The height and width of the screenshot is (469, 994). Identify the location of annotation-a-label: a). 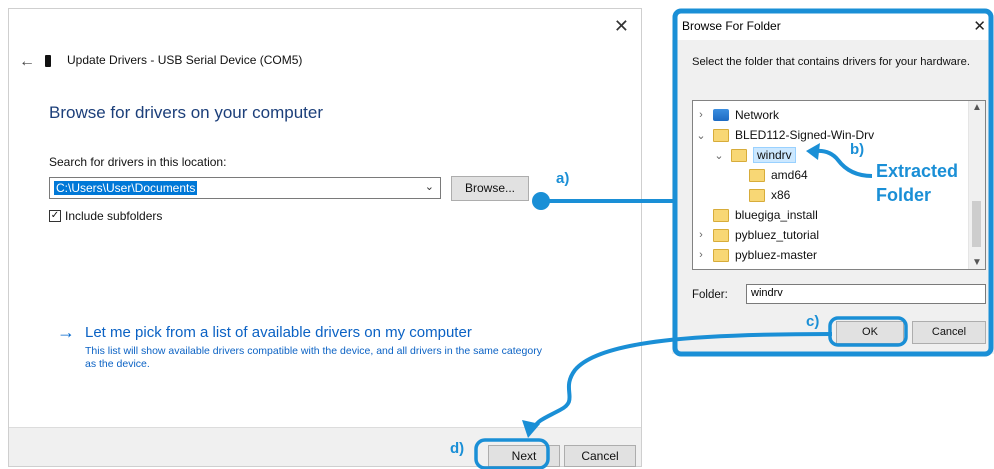
(563, 178).